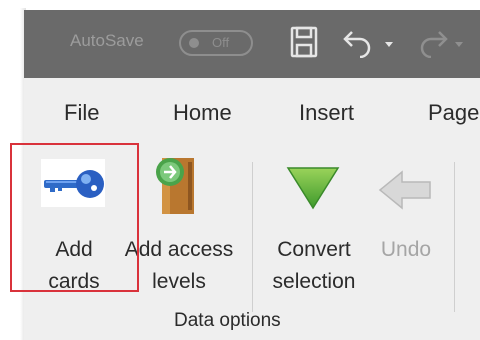 The width and height of the screenshot is (480, 340). What do you see at coordinates (314, 281) in the screenshot?
I see `convert-selection-label-2: selection` at bounding box center [314, 281].